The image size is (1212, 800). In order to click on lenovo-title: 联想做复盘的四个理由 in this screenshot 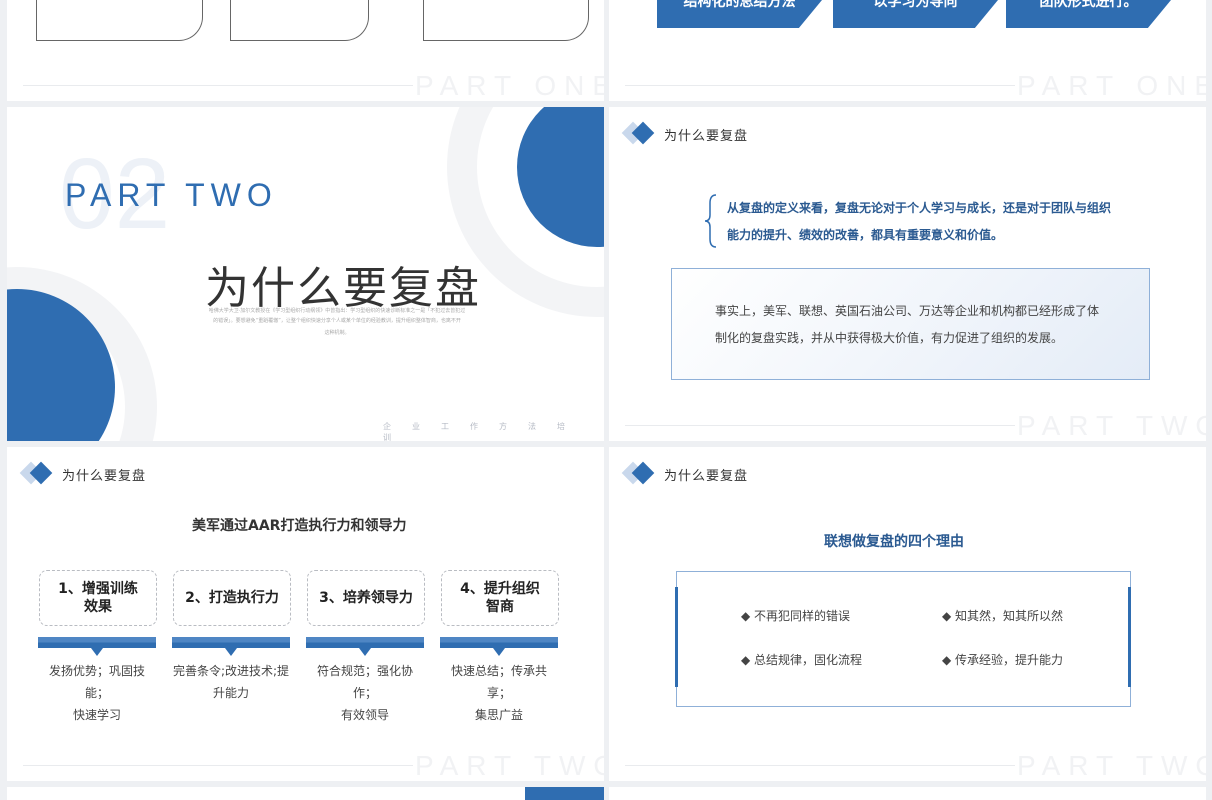, I will do `click(894, 542)`.